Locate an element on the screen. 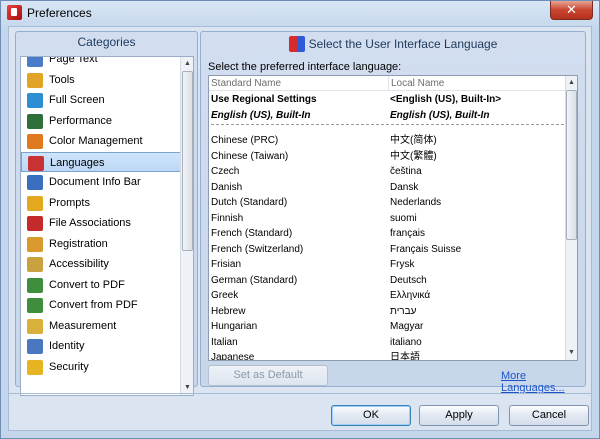  category-label: Convert from PDF is located at coordinates (93, 305).